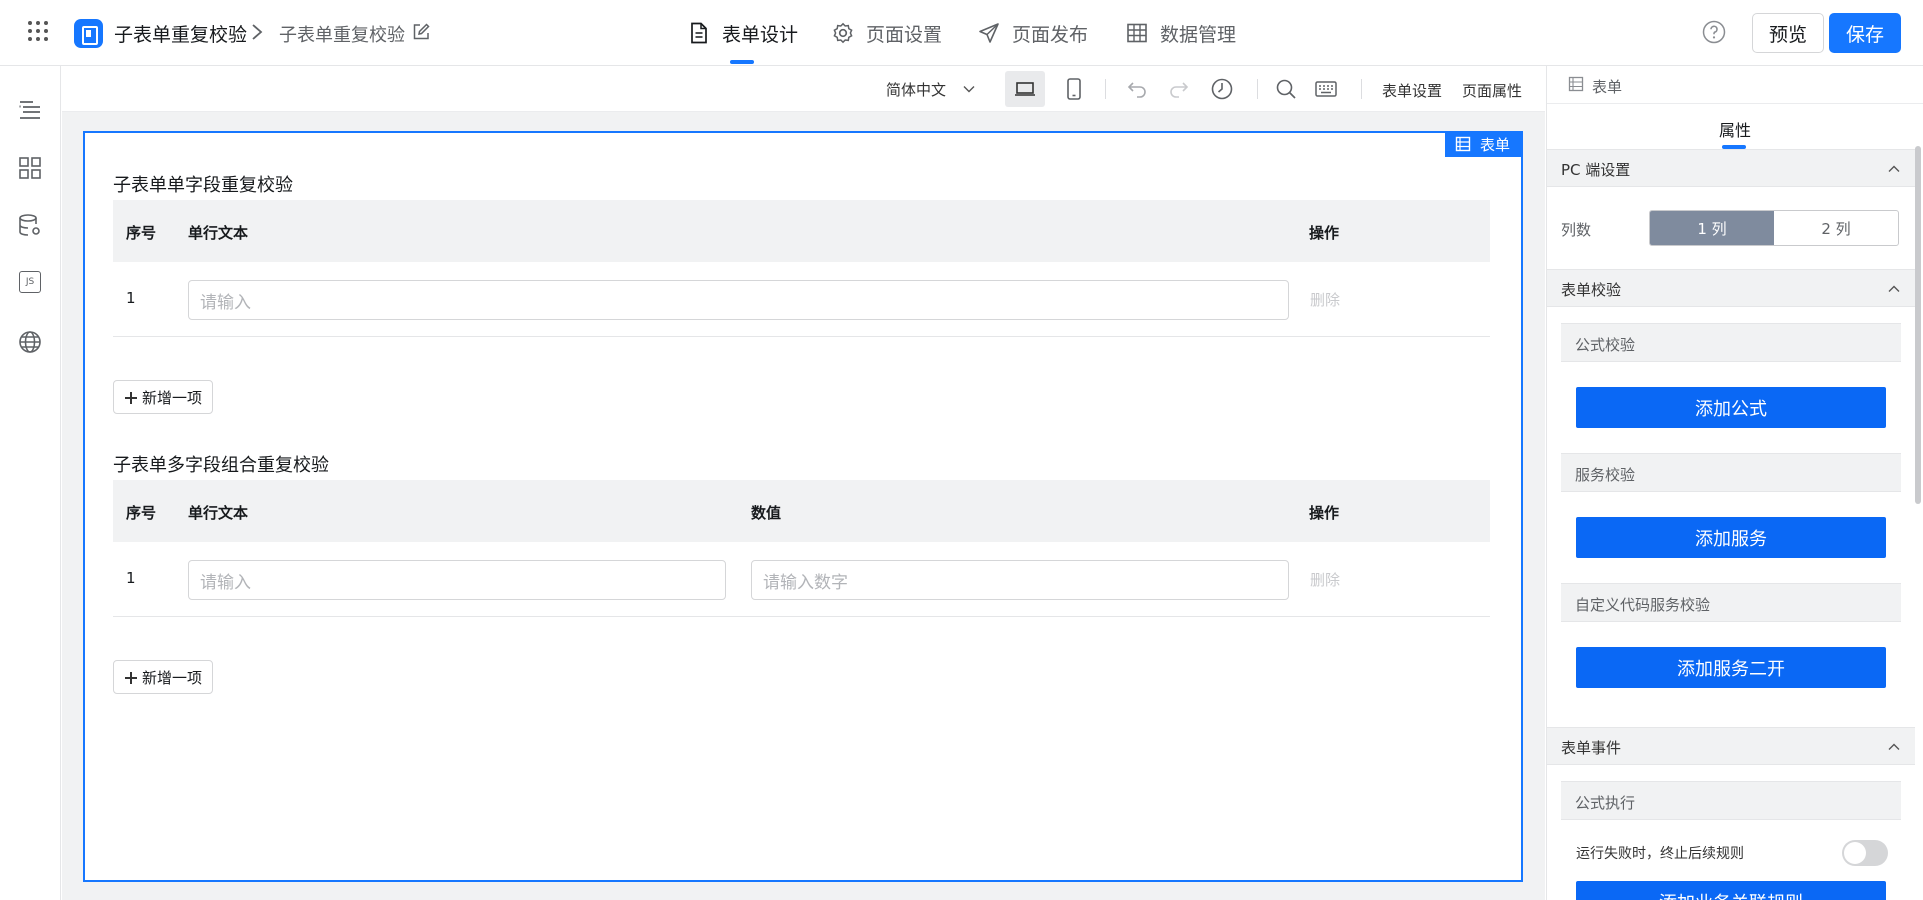 The width and height of the screenshot is (1923, 900). I want to click on add-custom-service-button: 添加服务二开, so click(1731, 667).